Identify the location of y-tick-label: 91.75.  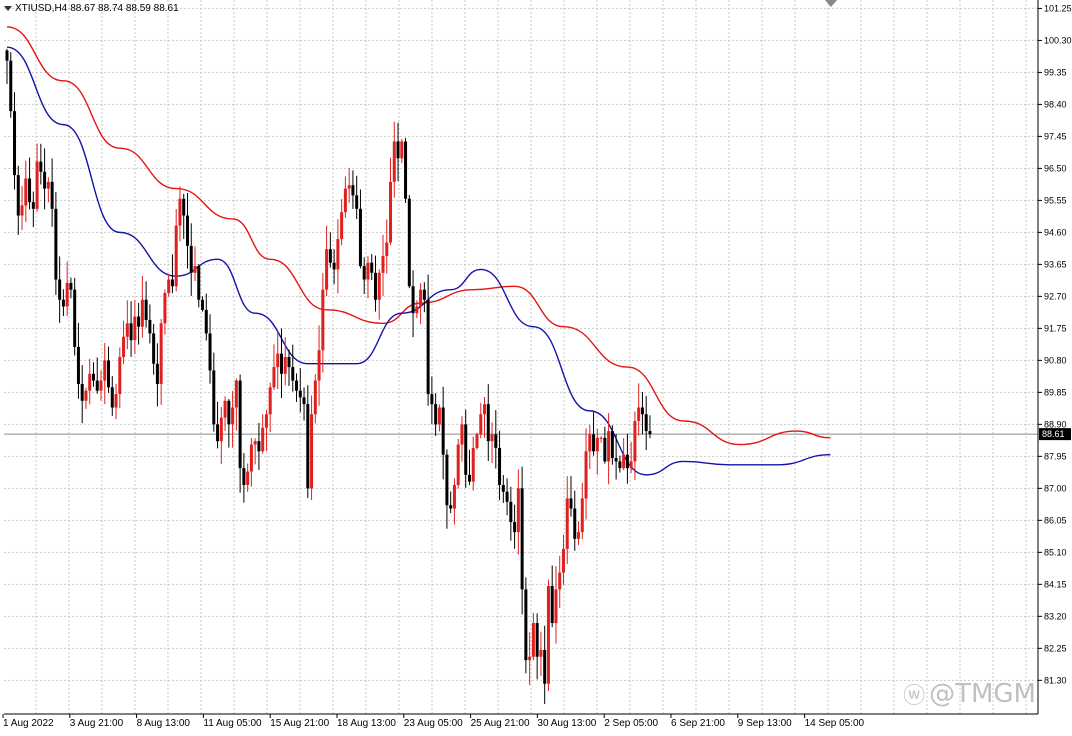
(1055, 328).